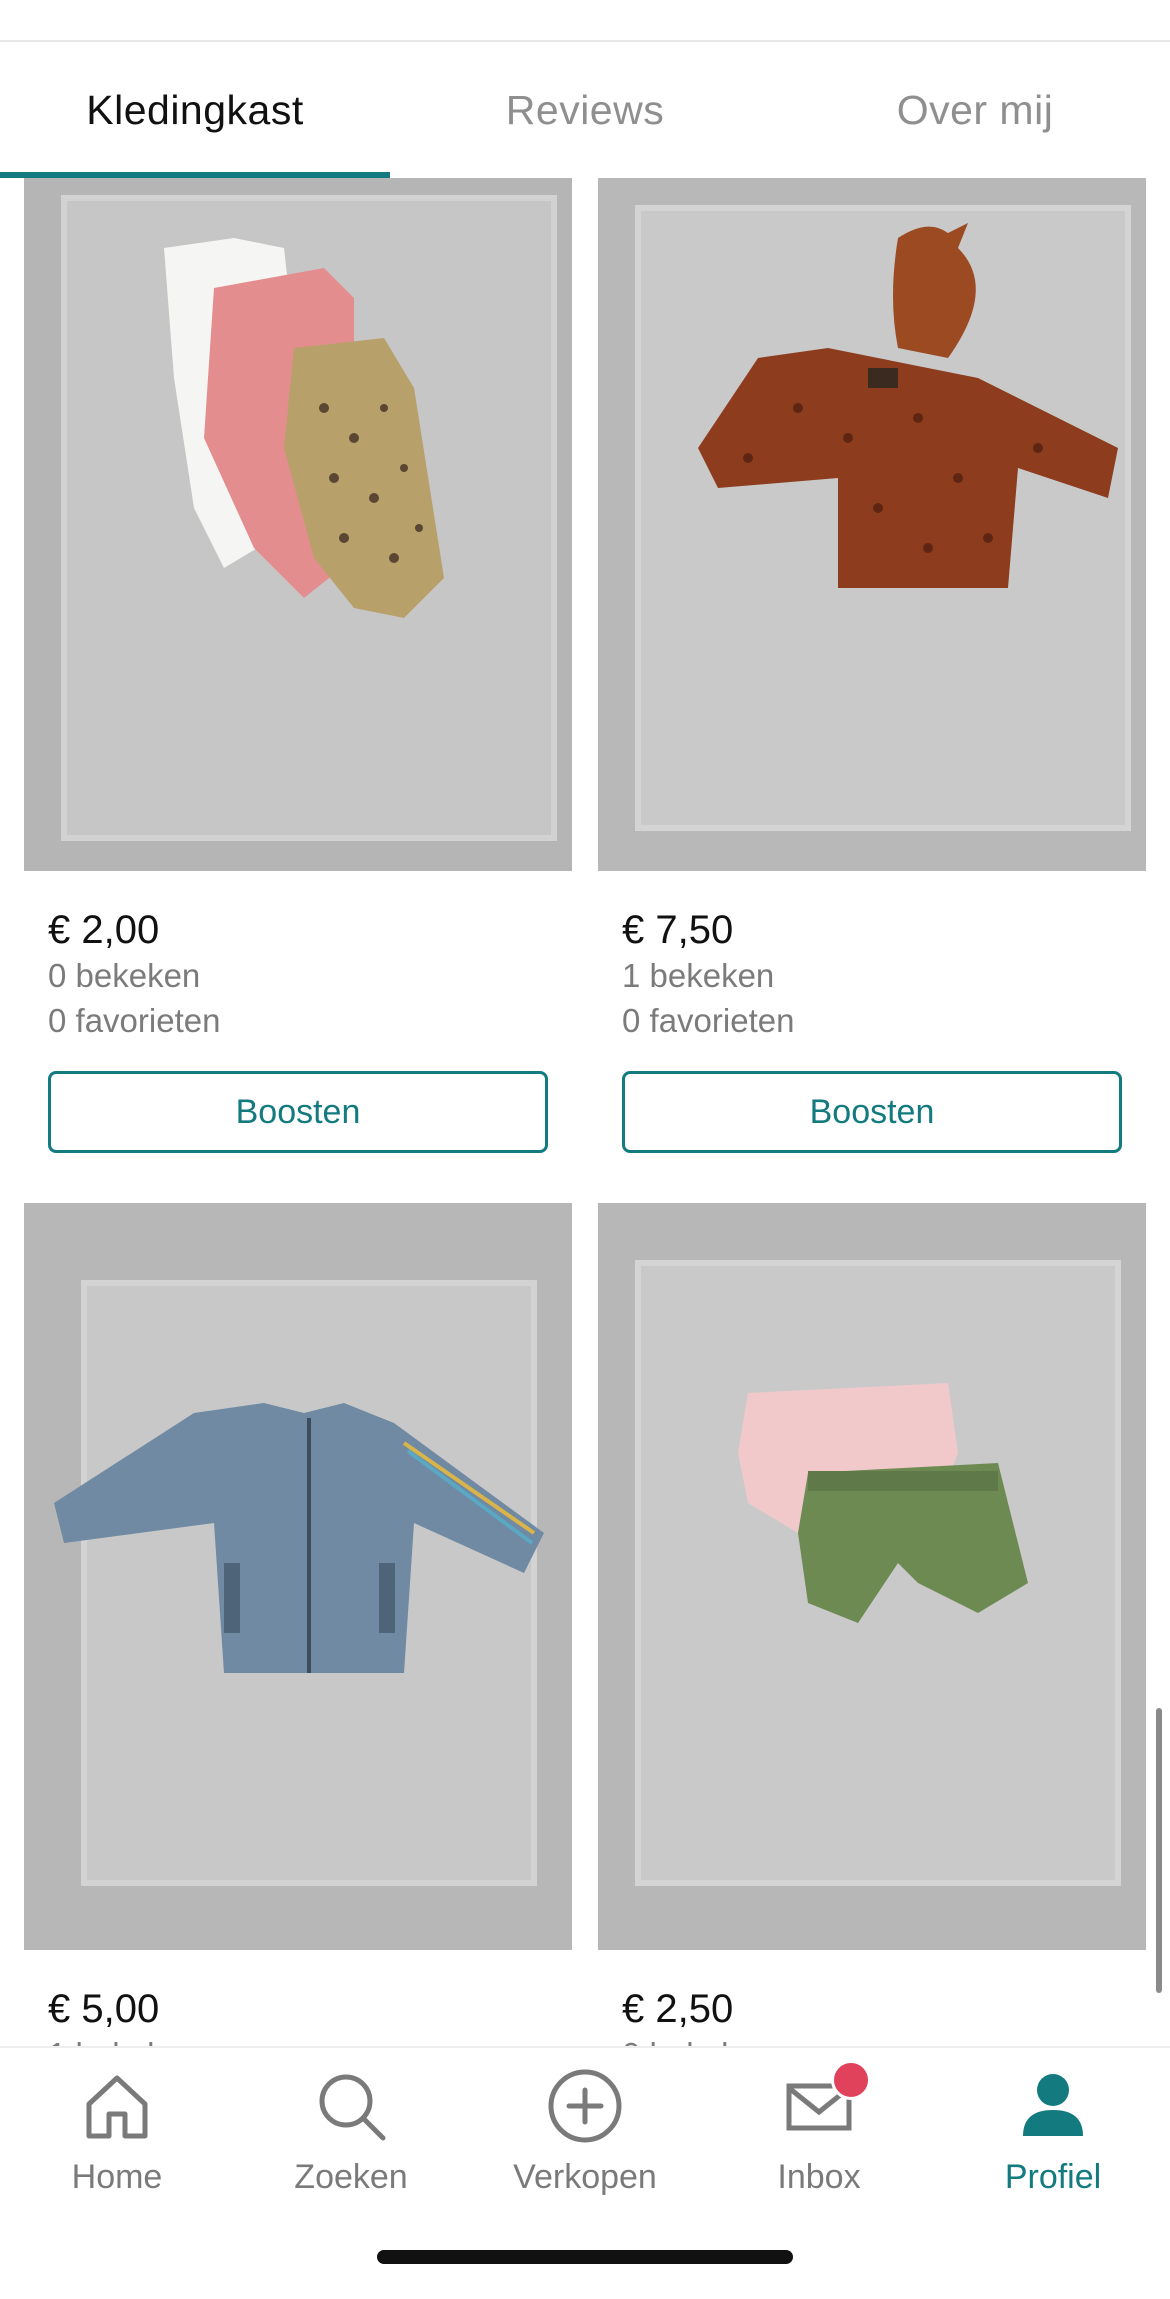  I want to click on profile-icon, so click(1053, 2106).